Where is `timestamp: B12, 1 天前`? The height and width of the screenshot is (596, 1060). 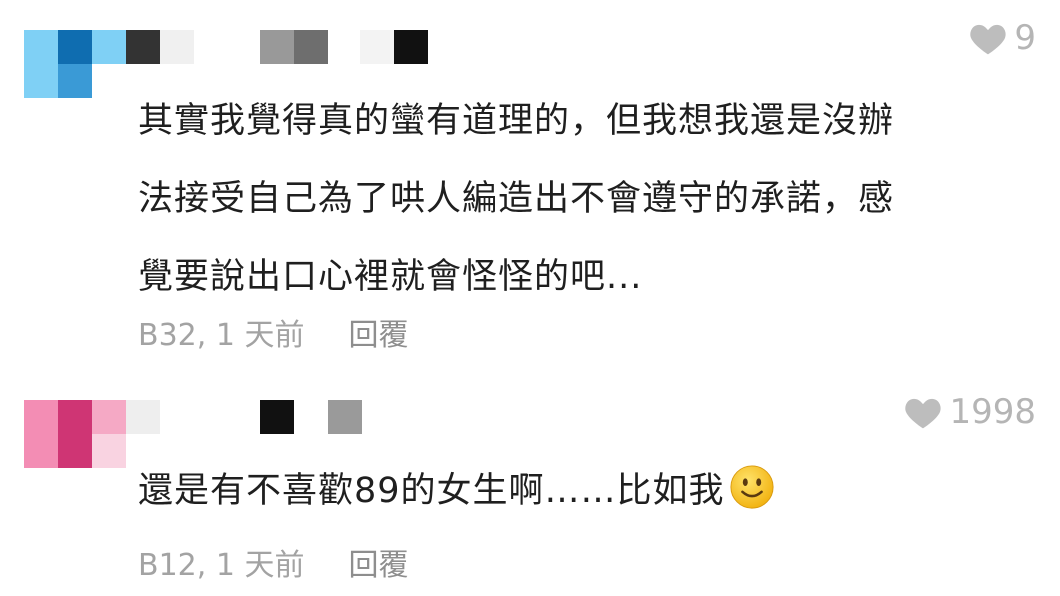 timestamp: B12, 1 天前 is located at coordinates (221, 565).